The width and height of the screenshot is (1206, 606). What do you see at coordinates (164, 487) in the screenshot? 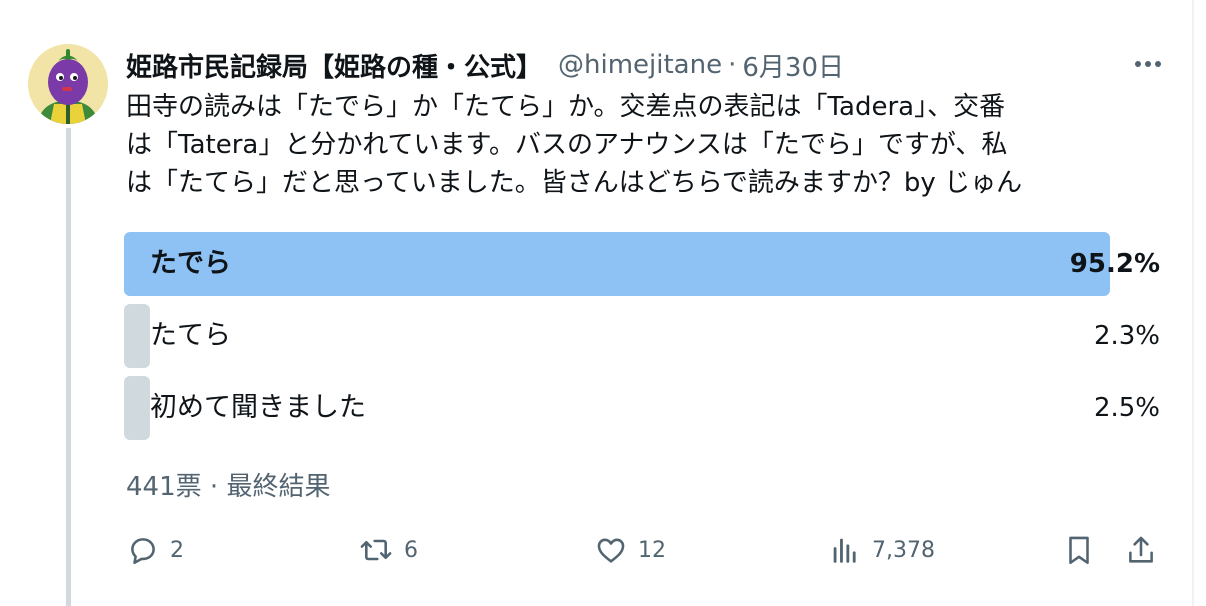
I see `poll-vote-count: 441票` at bounding box center [164, 487].